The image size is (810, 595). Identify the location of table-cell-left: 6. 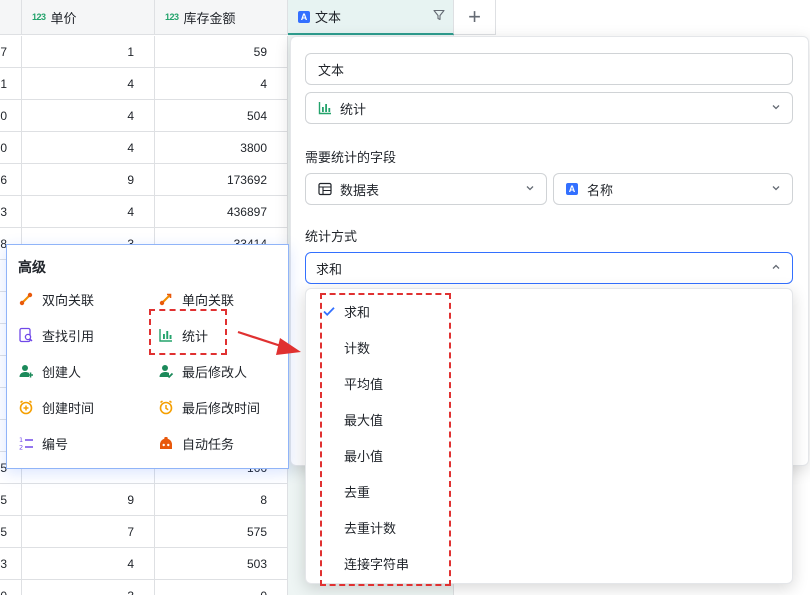
(11, 180).